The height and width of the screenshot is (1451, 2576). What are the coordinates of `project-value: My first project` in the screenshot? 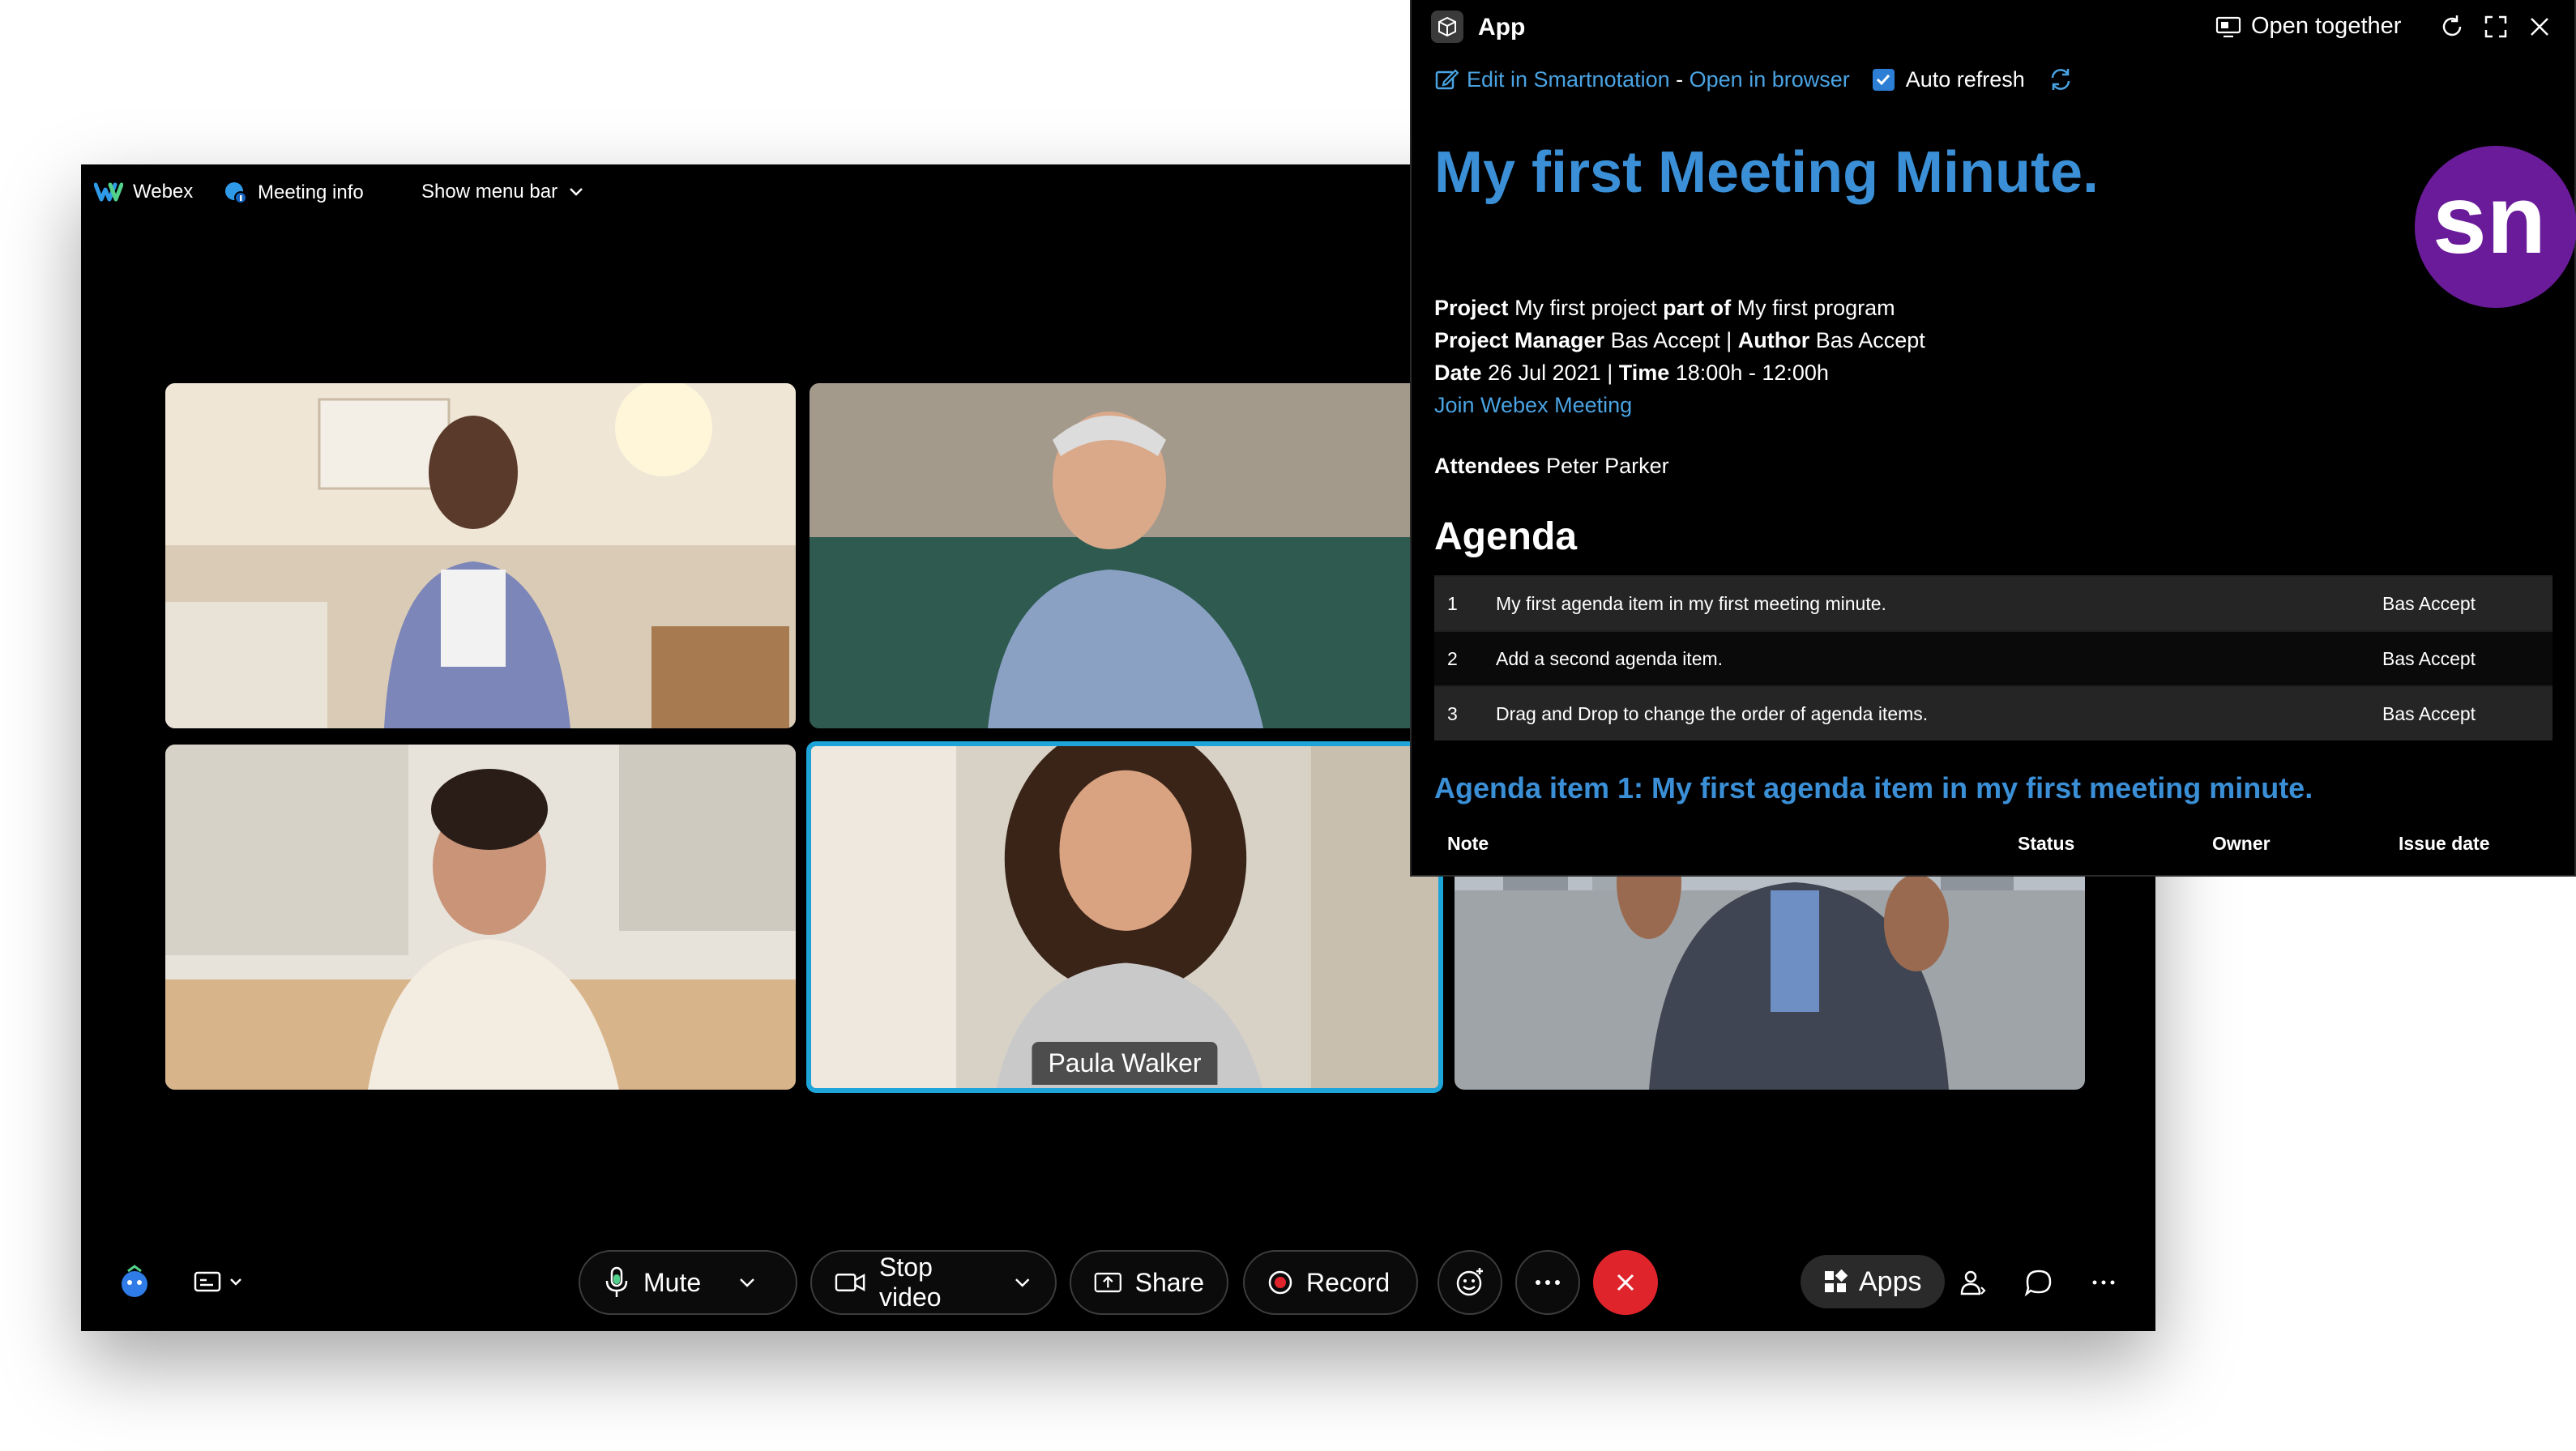 It's located at (1585, 308).